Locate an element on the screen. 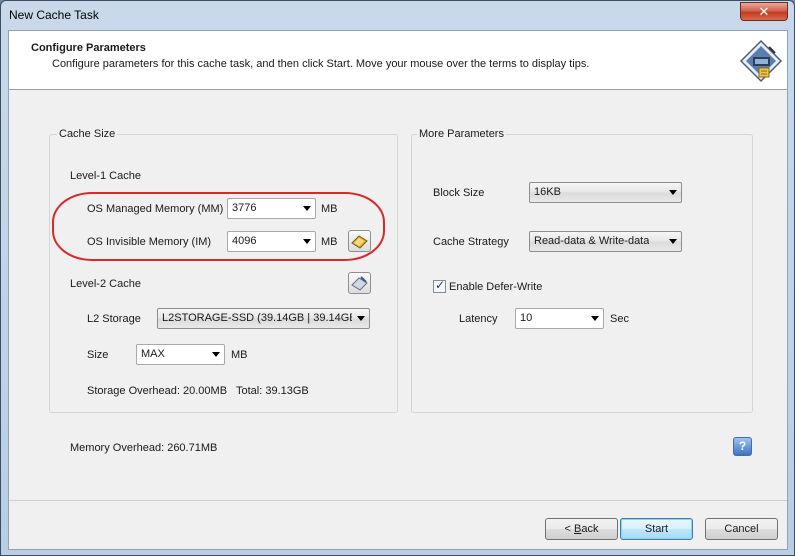 The height and width of the screenshot is (556, 795). l2-storage-value: L2STORAGE-SSD (39.14GB | 39.14GB F is located at coordinates (257, 318).